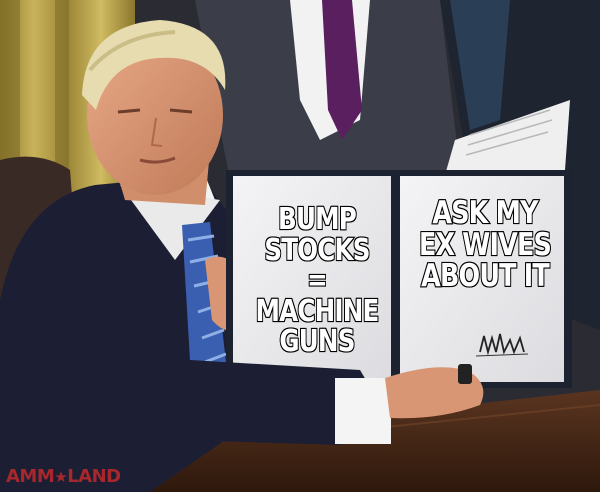 Image resolution: width=600 pixels, height=492 pixels. I want to click on pen, so click(465, 374).